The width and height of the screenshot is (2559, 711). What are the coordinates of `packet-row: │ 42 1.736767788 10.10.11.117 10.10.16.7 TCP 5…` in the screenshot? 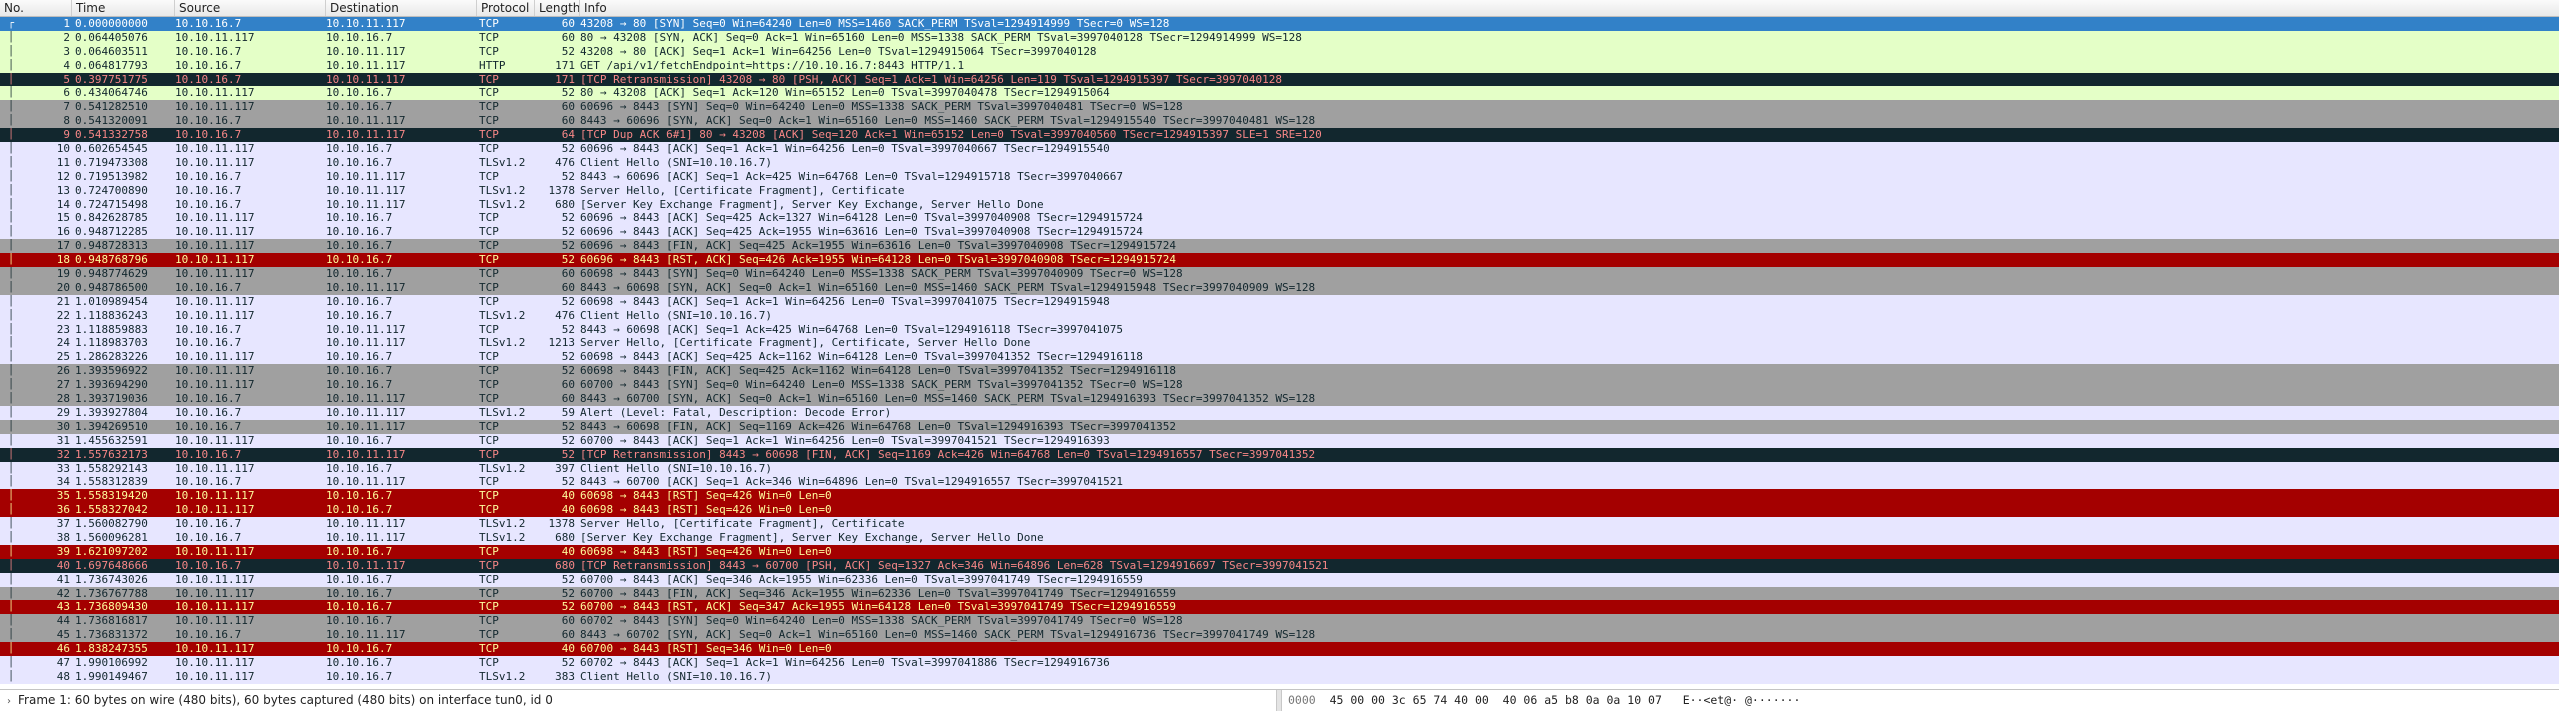 It's located at (1279, 593).